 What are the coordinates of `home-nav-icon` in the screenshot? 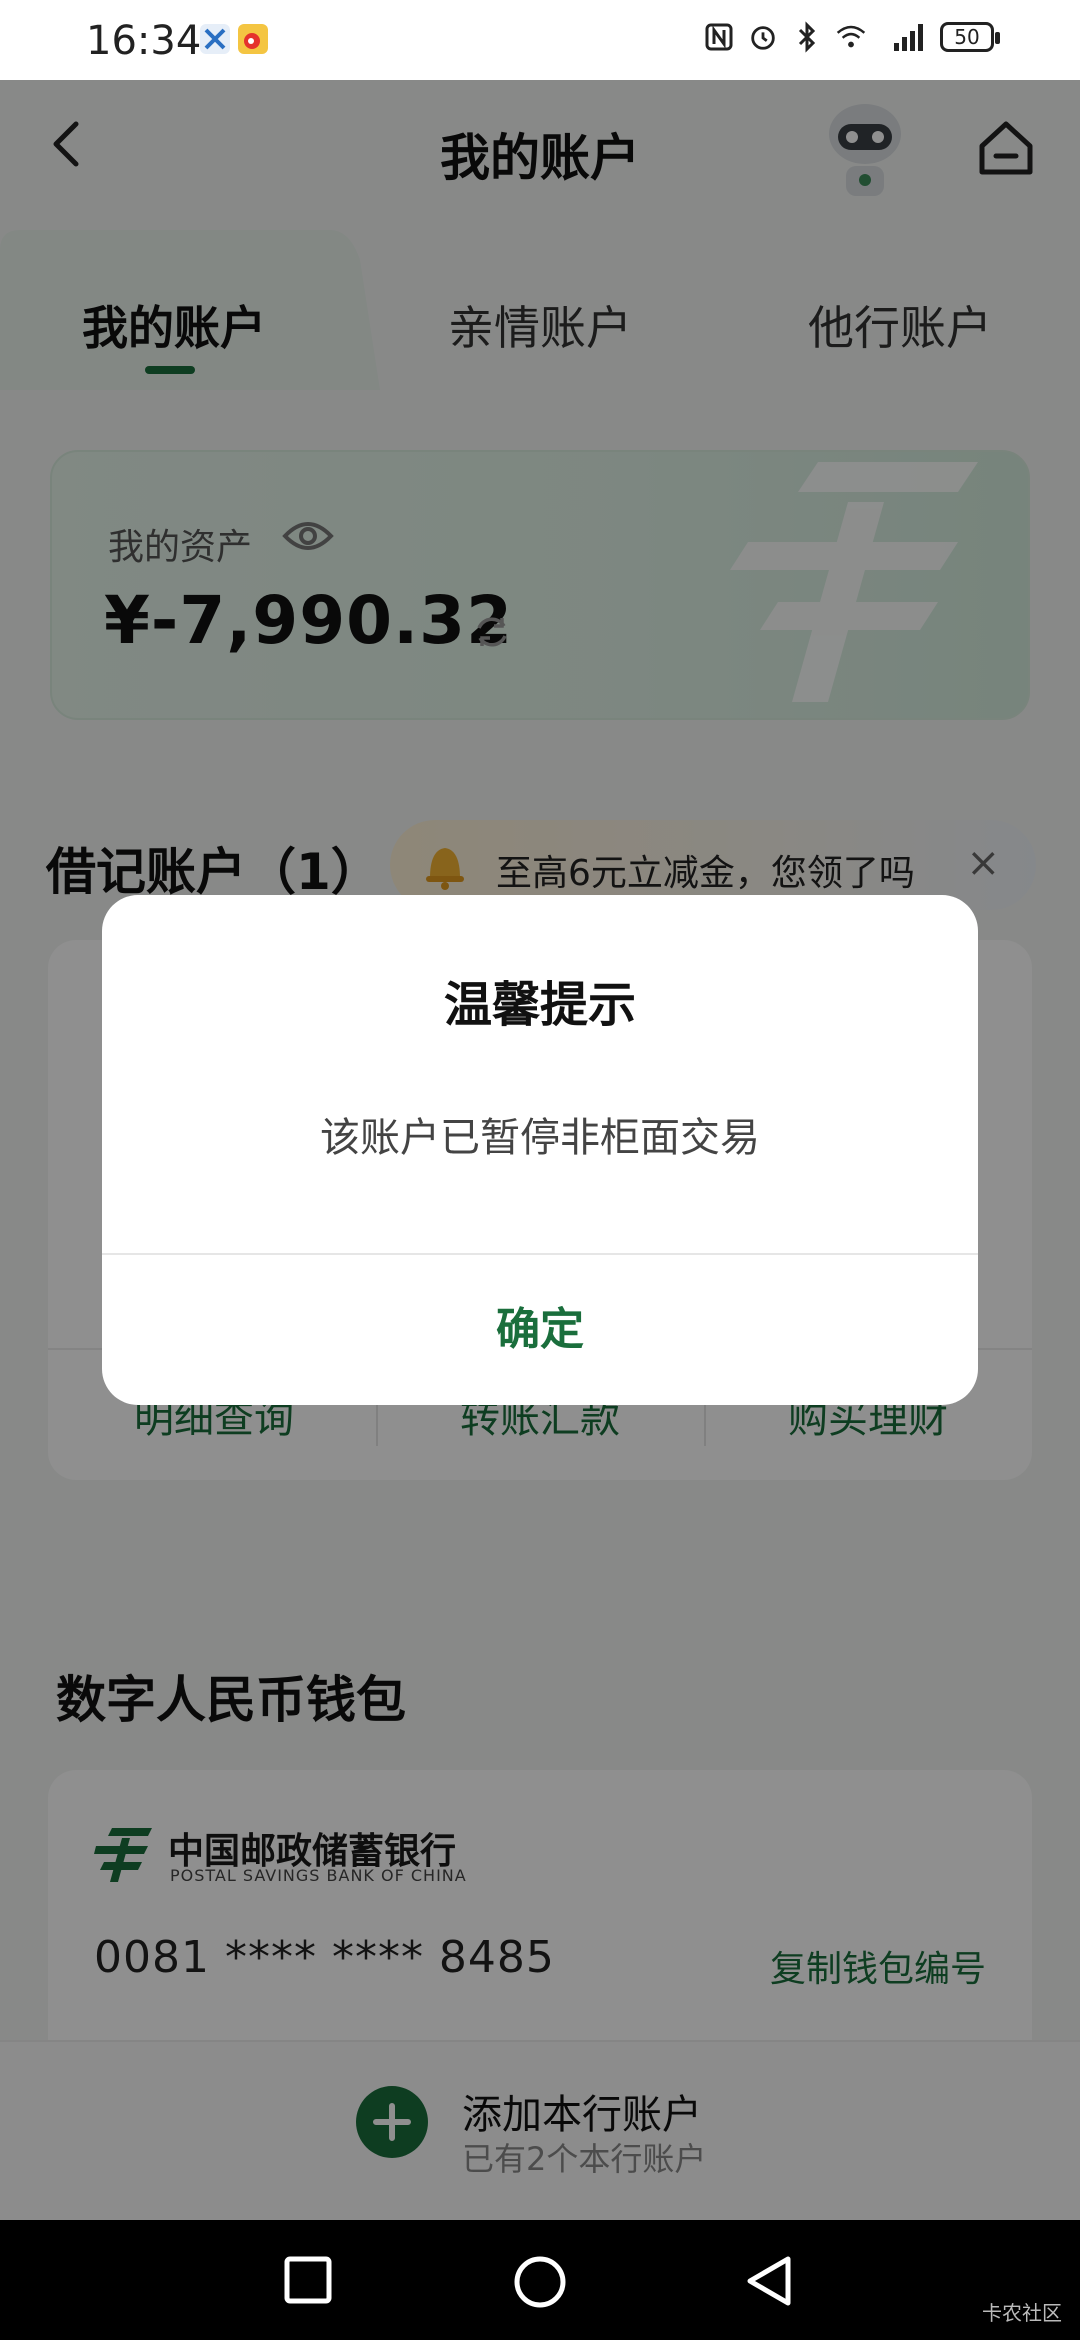 It's located at (540, 2284).